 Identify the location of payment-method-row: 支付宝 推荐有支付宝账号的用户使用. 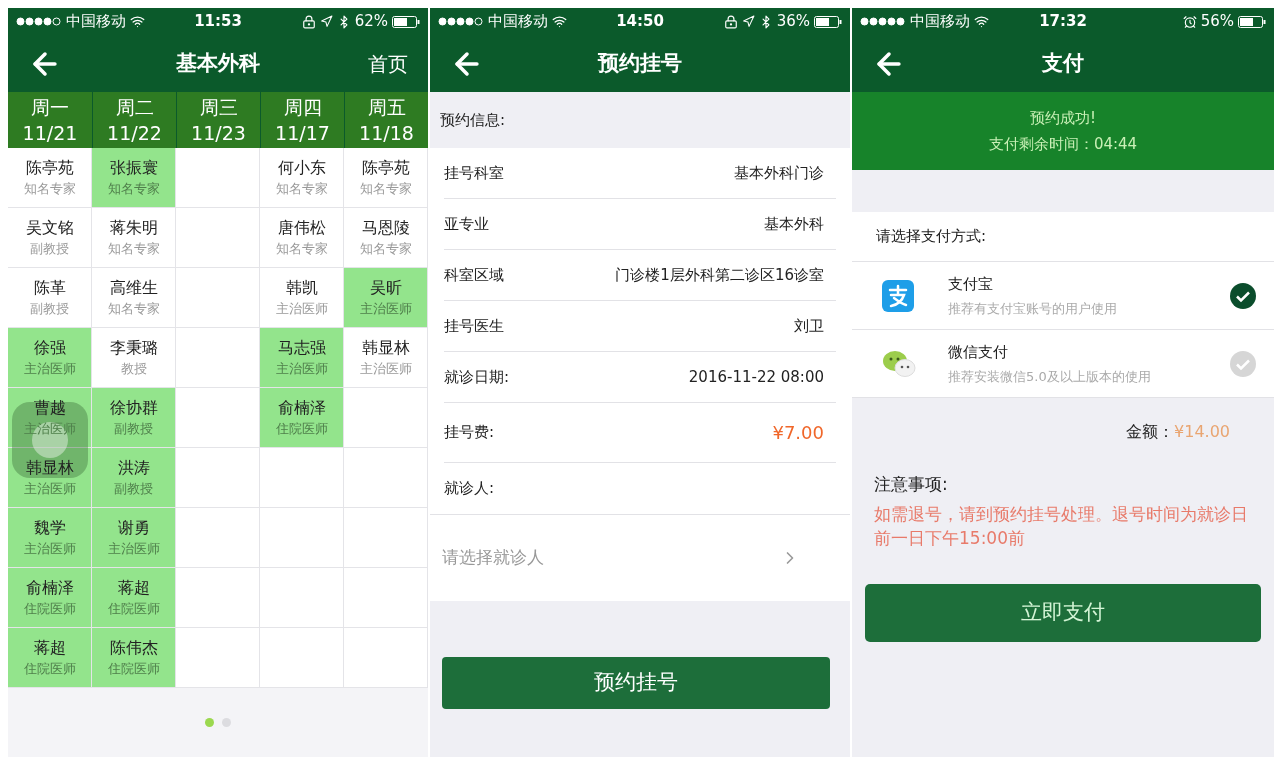
(1063, 296).